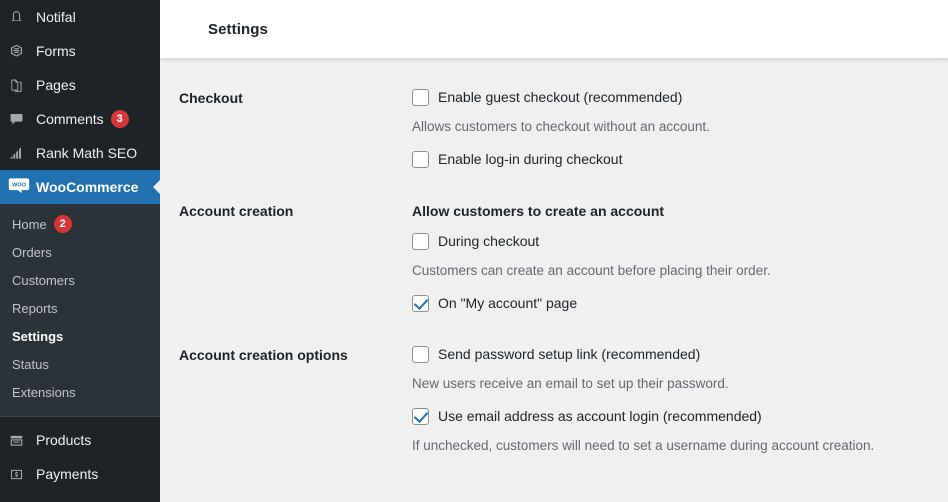 This screenshot has width=948, height=502. Describe the element at coordinates (263, 355) in the screenshot. I see `section-label: Account creation options` at that location.